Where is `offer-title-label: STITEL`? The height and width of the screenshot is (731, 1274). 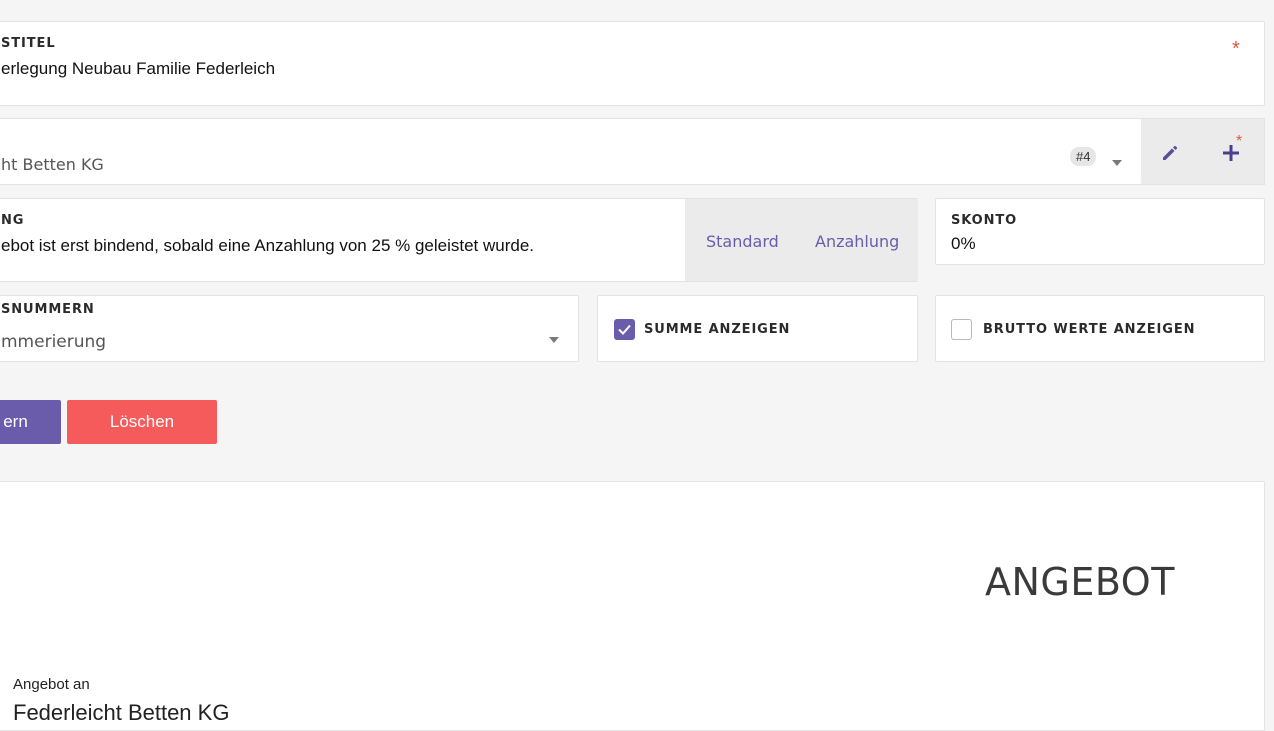
offer-title-label: STITEL is located at coordinates (28, 43).